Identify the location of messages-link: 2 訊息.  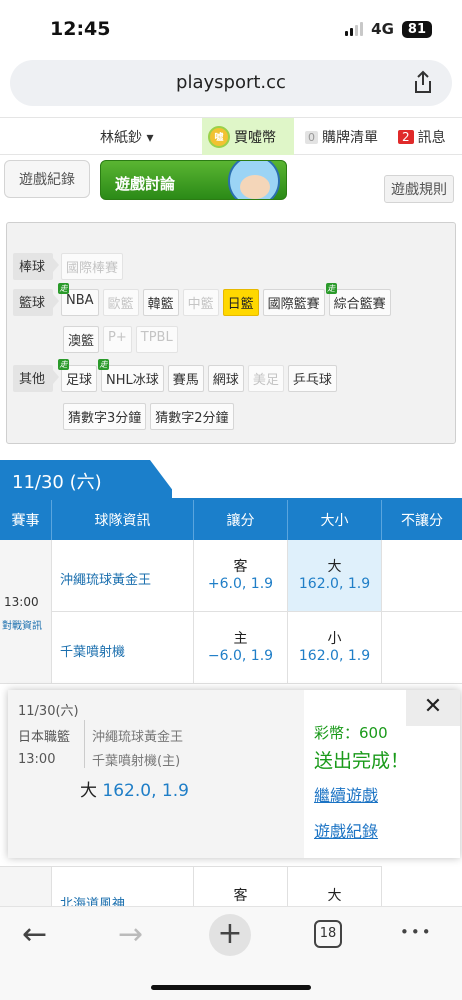
(422, 137).